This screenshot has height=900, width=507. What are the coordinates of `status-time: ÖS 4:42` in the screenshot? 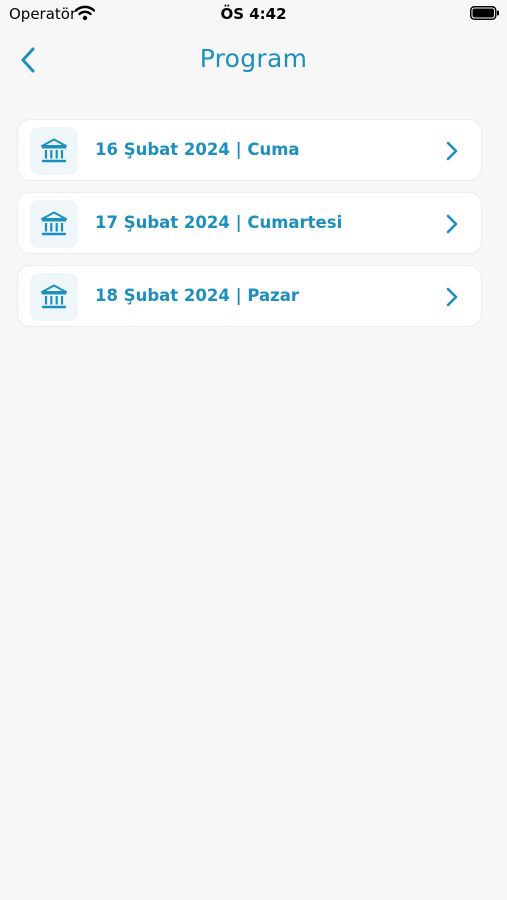 It's located at (253, 14).